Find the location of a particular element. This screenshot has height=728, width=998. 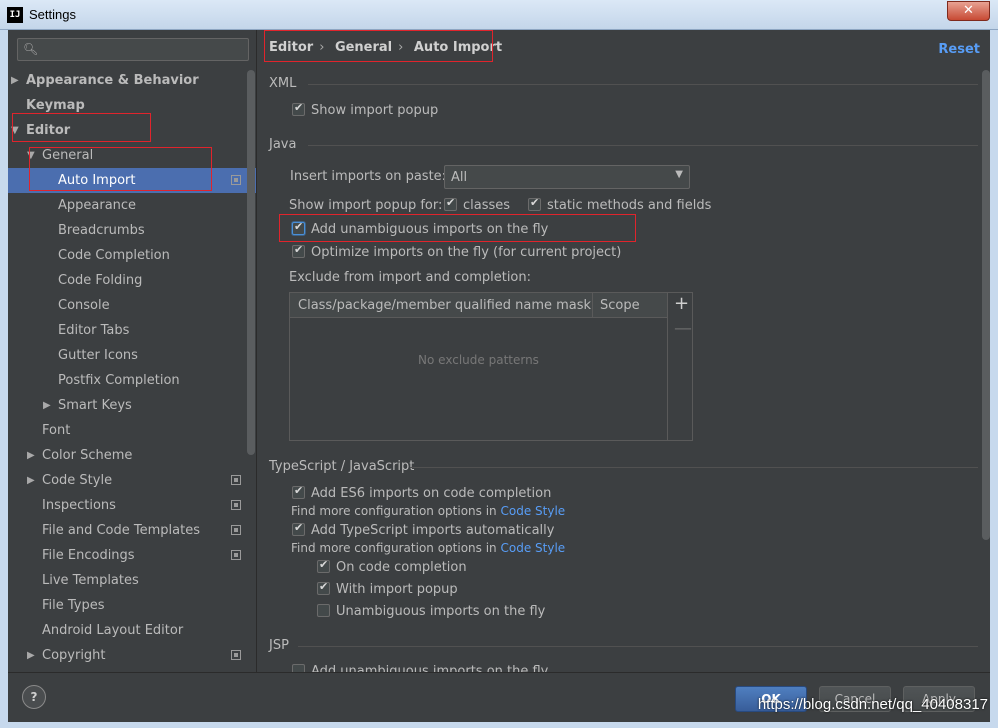

tree-item-label: File Encodings is located at coordinates (88, 555).